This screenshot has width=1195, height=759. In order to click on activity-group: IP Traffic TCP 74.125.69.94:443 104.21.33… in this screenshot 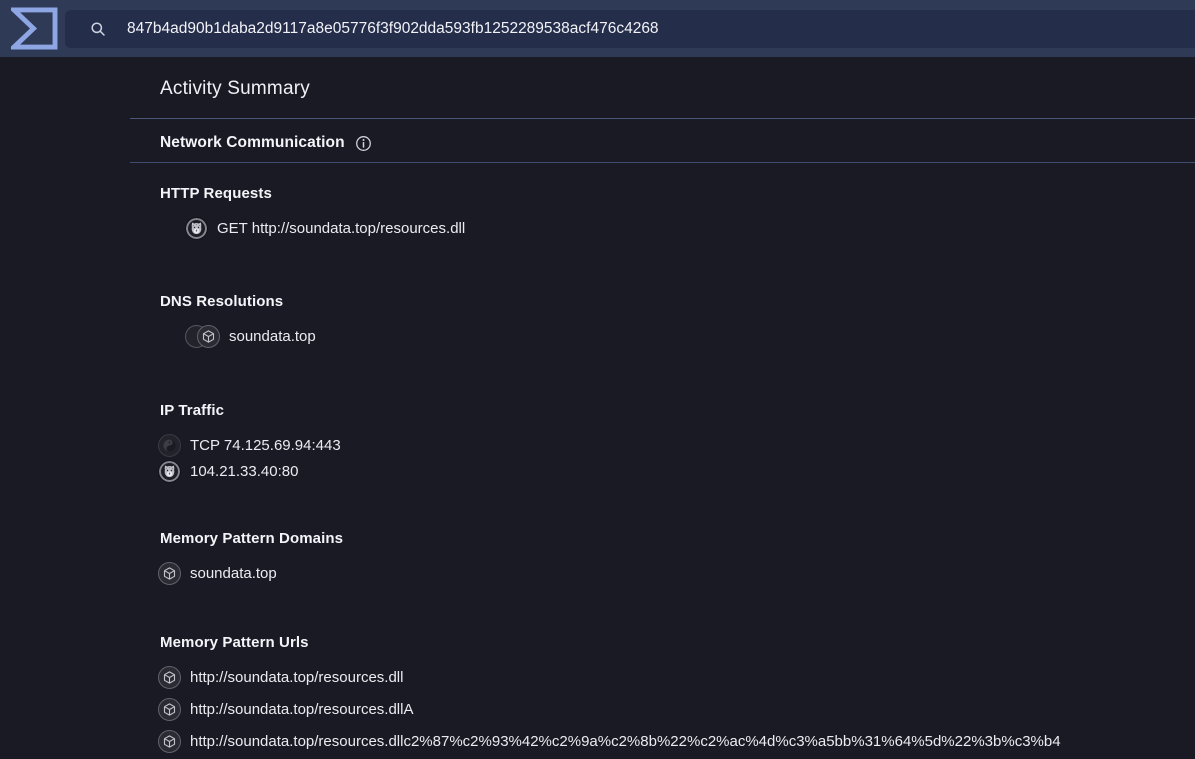, I will do `click(676, 441)`.